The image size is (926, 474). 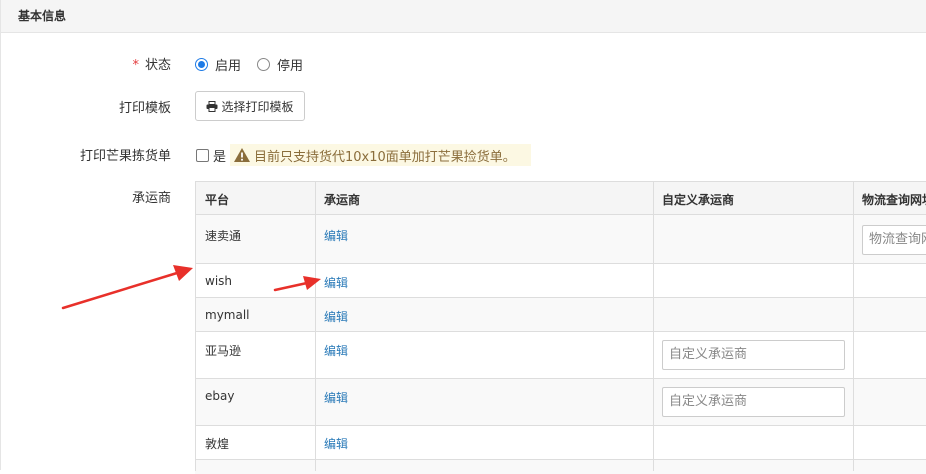 What do you see at coordinates (202, 155) in the screenshot?
I see `print-mango-checkbox` at bounding box center [202, 155].